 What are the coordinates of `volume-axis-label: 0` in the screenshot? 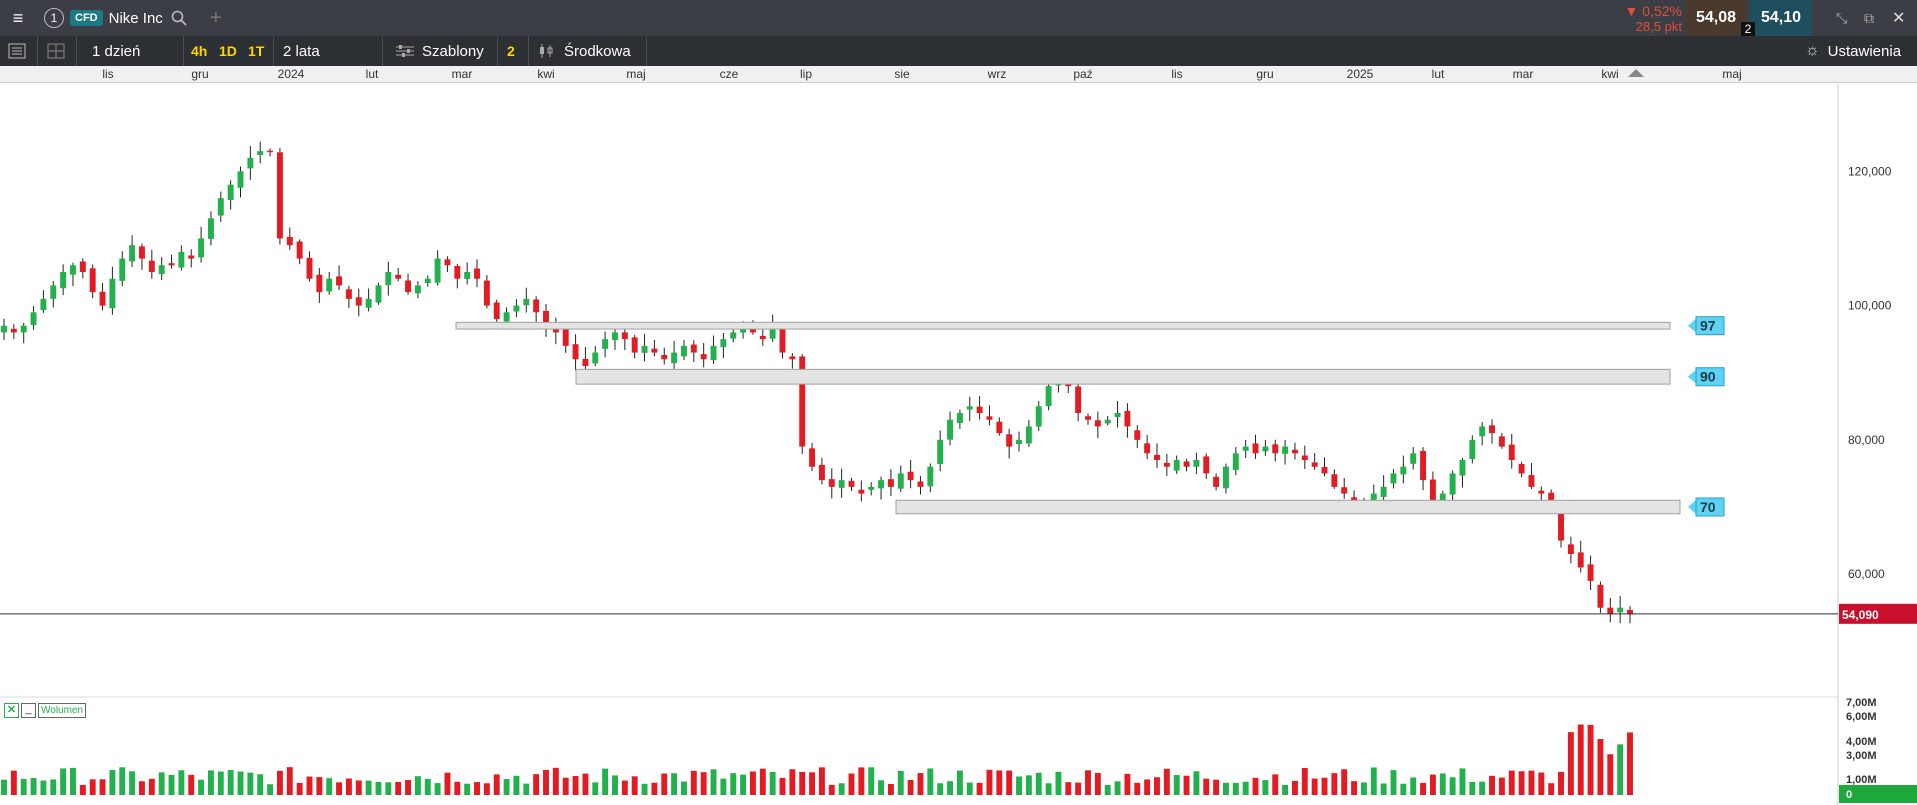 It's located at (1849, 795).